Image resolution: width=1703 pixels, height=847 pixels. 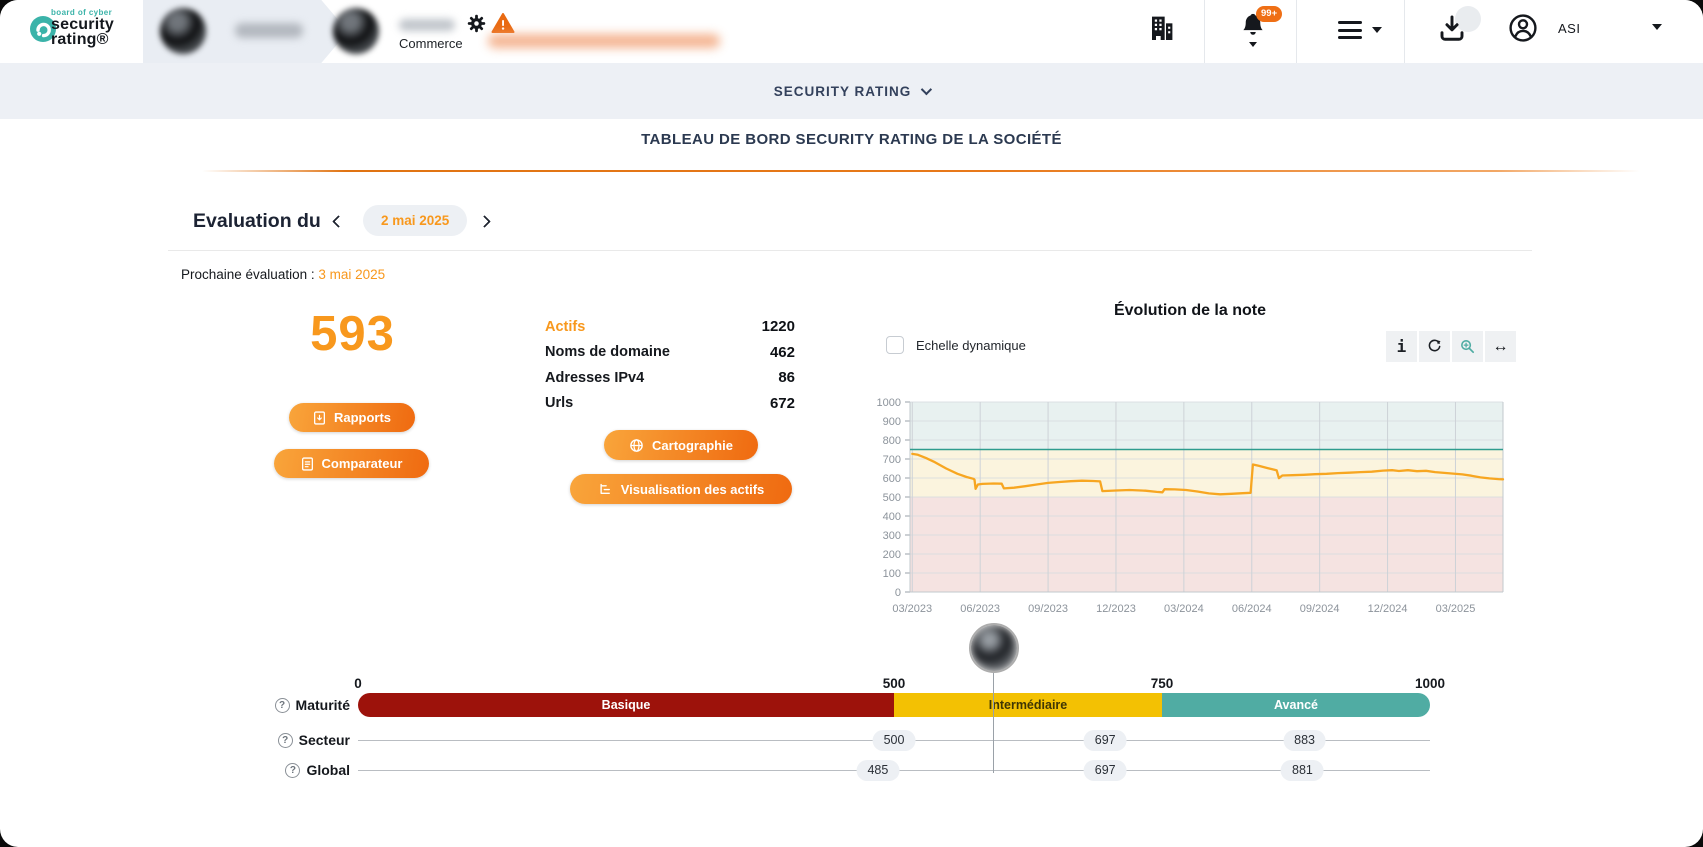 I want to click on benchmark-value-pill: 881, so click(x=1302, y=770).